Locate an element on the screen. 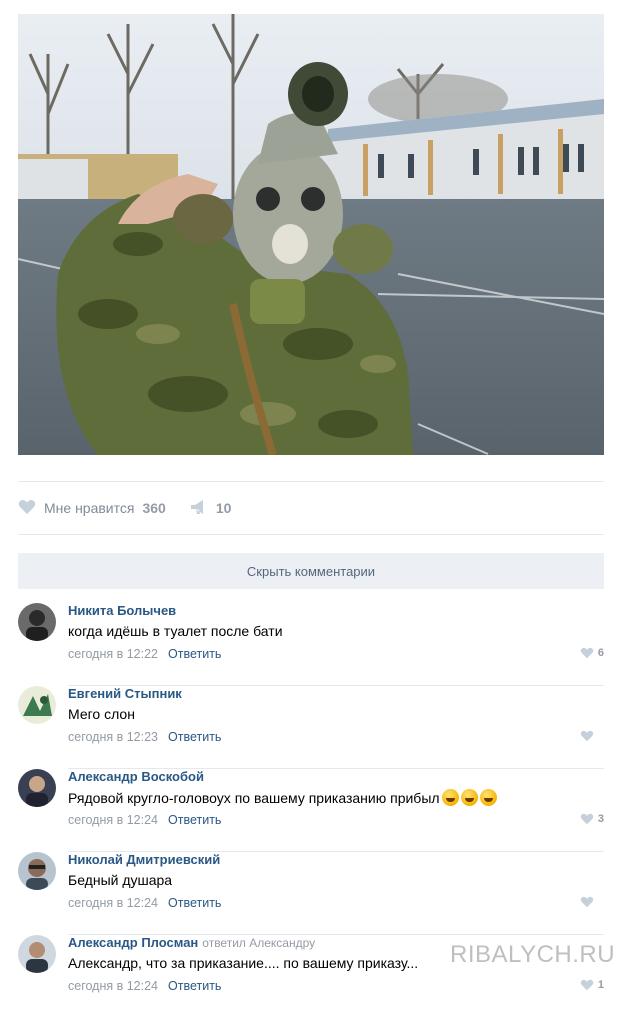 The width and height of the screenshot is (620, 1009). comment-text: Бедный душара is located at coordinates (120, 880).